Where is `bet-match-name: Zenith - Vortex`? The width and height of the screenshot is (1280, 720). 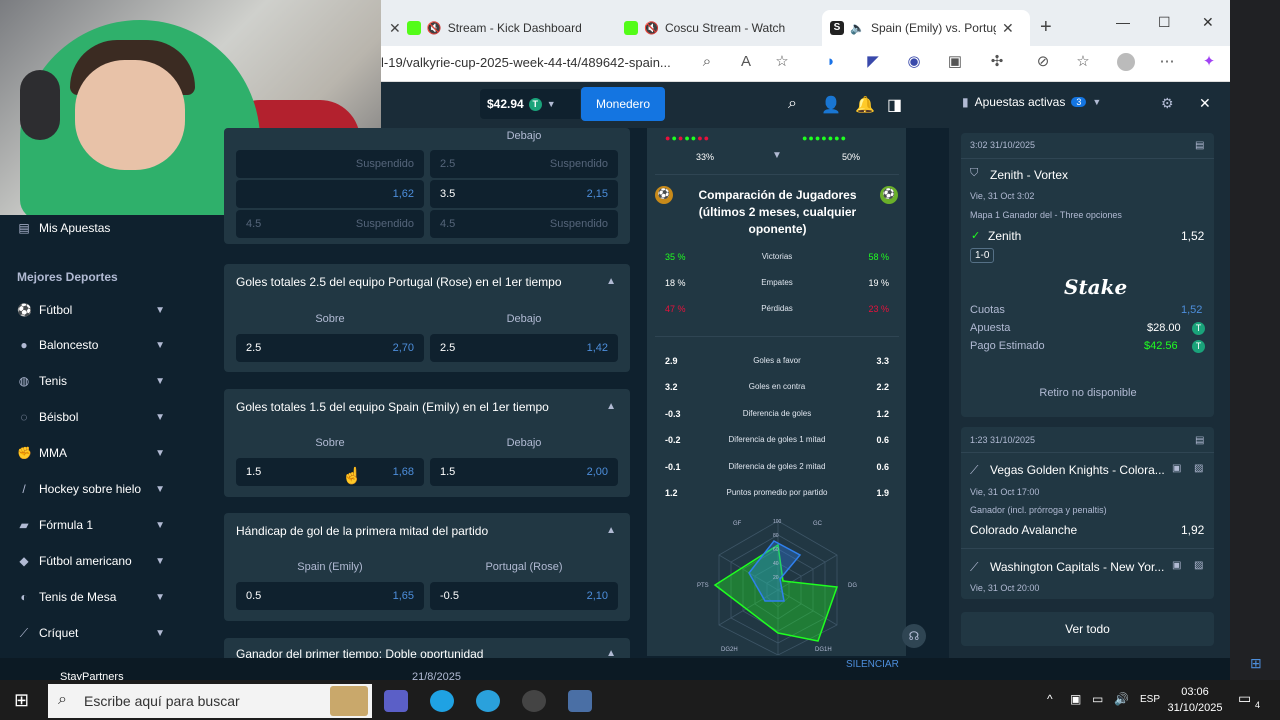
bet-match-name: Zenith - Vortex is located at coordinates (1029, 175).